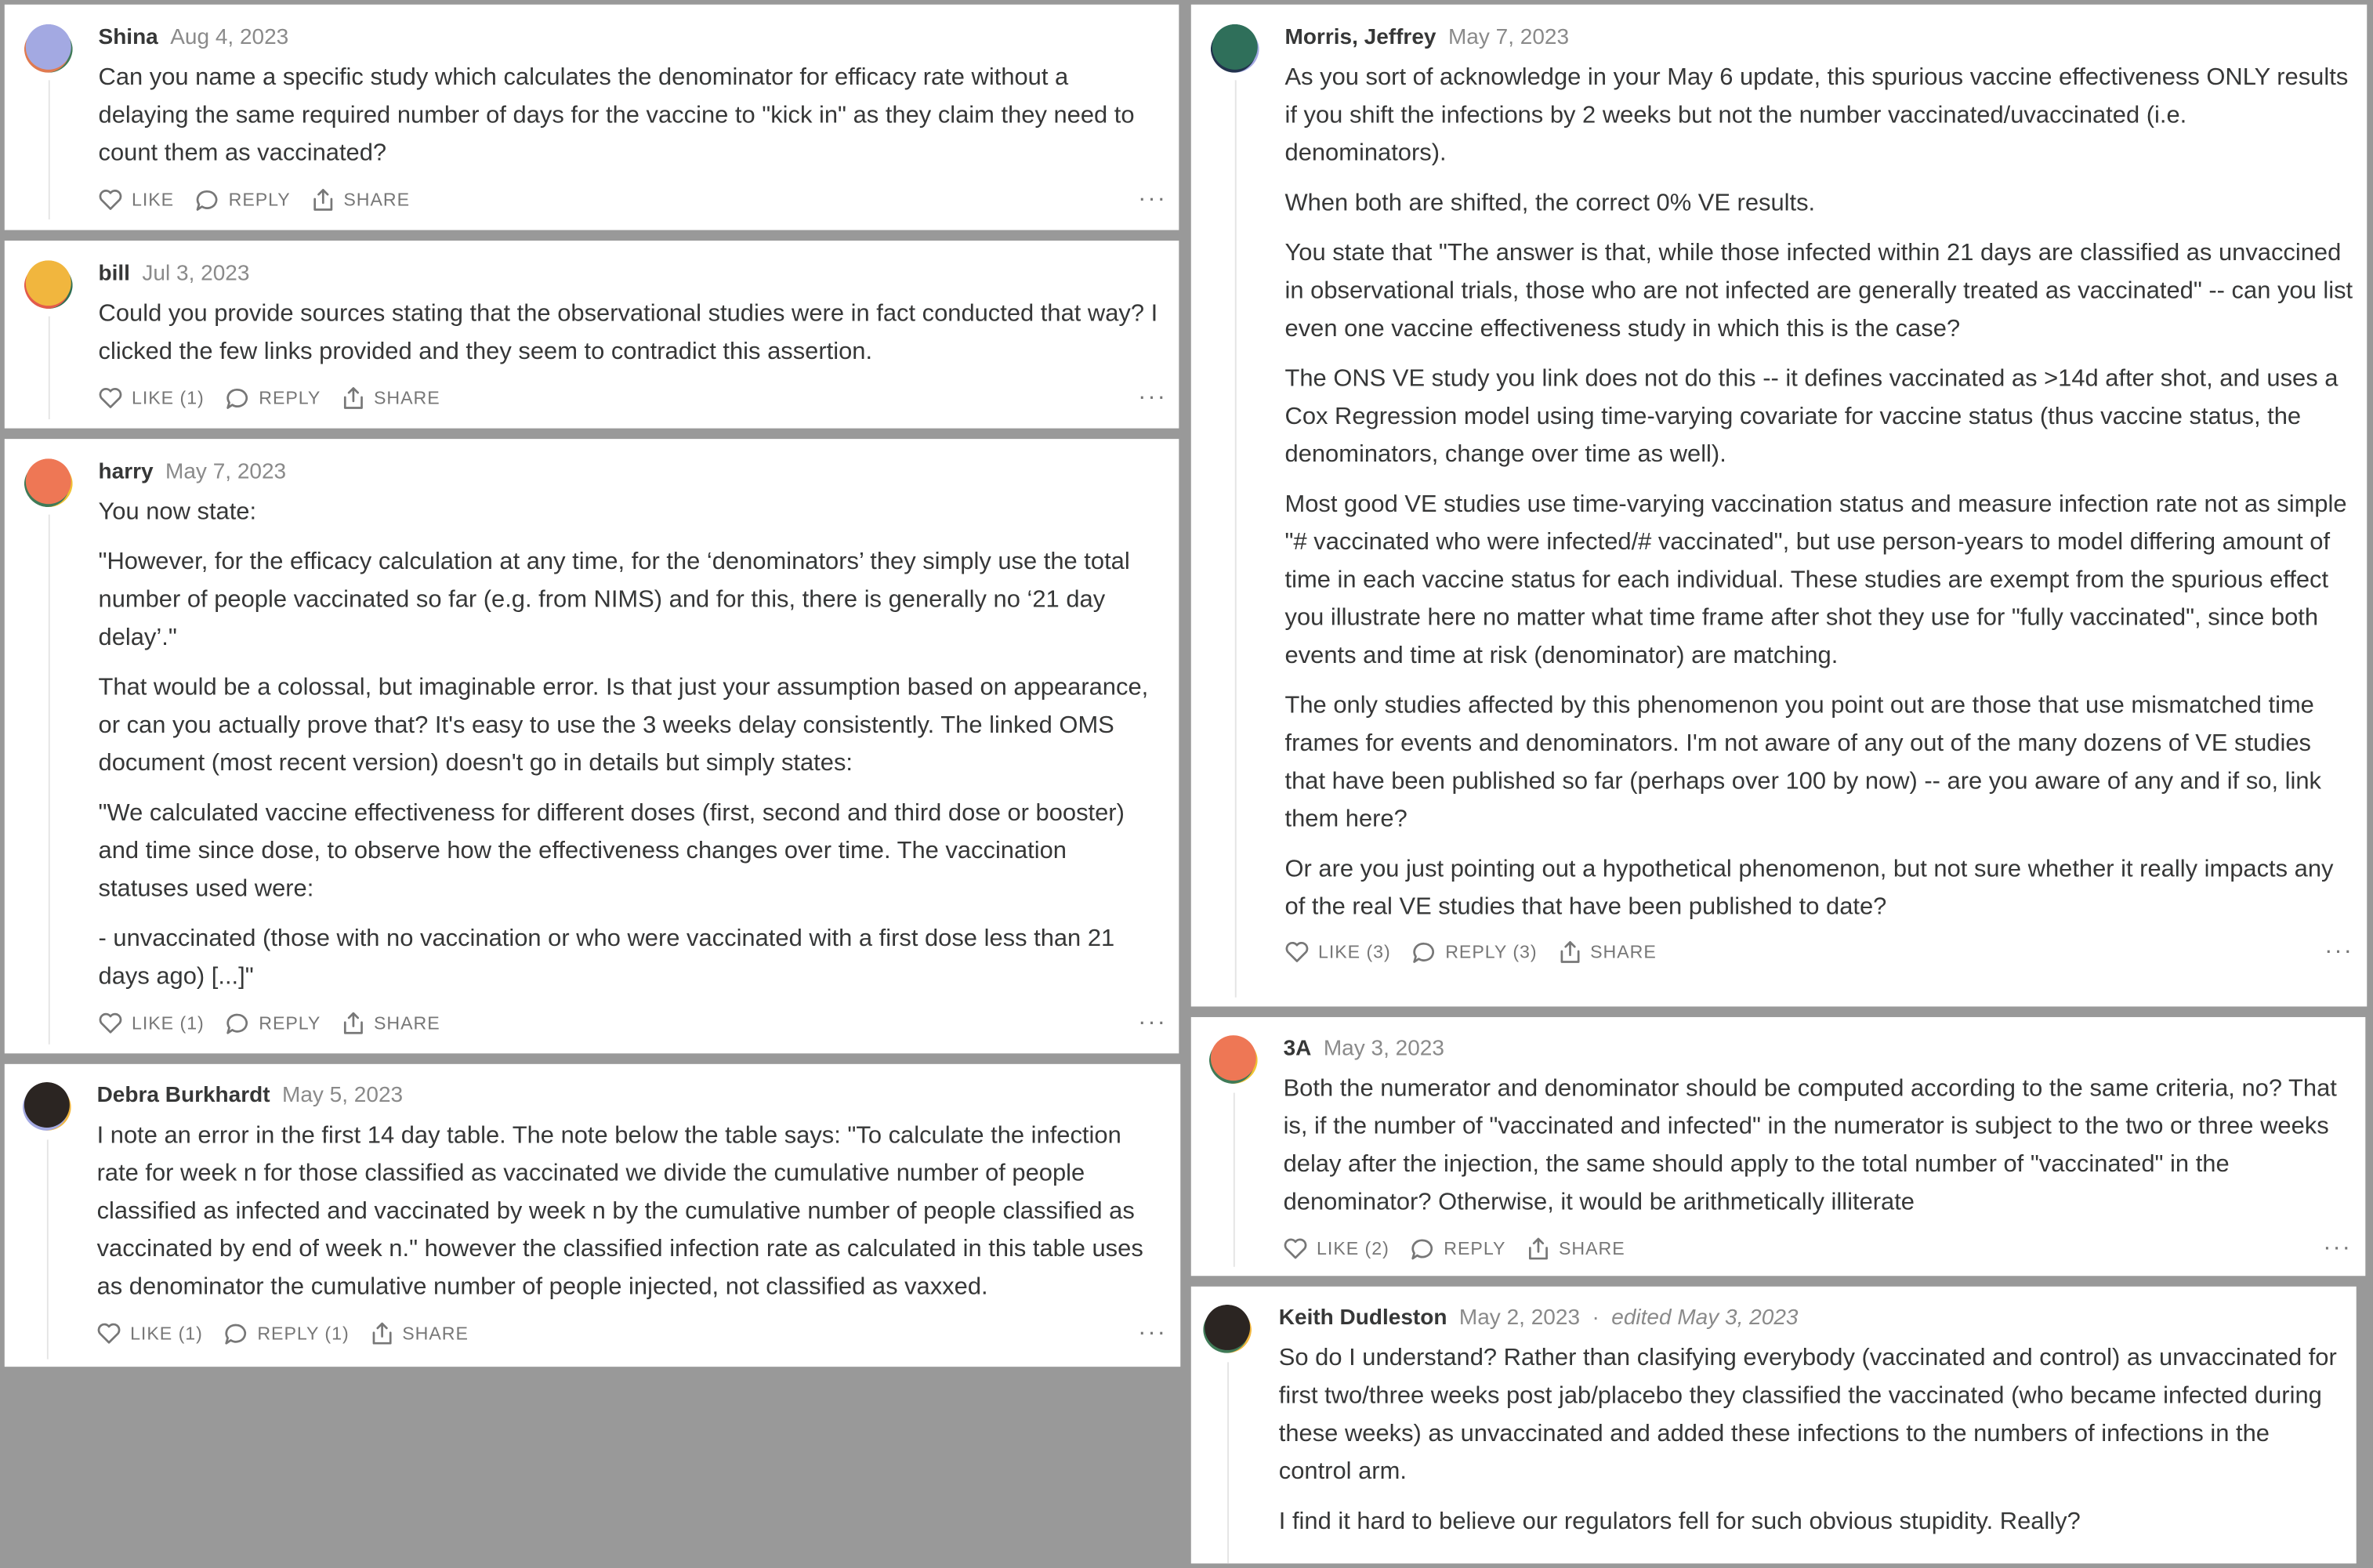  What do you see at coordinates (183, 1096) in the screenshot?
I see `comment-author: Debra Burkhardt` at bounding box center [183, 1096].